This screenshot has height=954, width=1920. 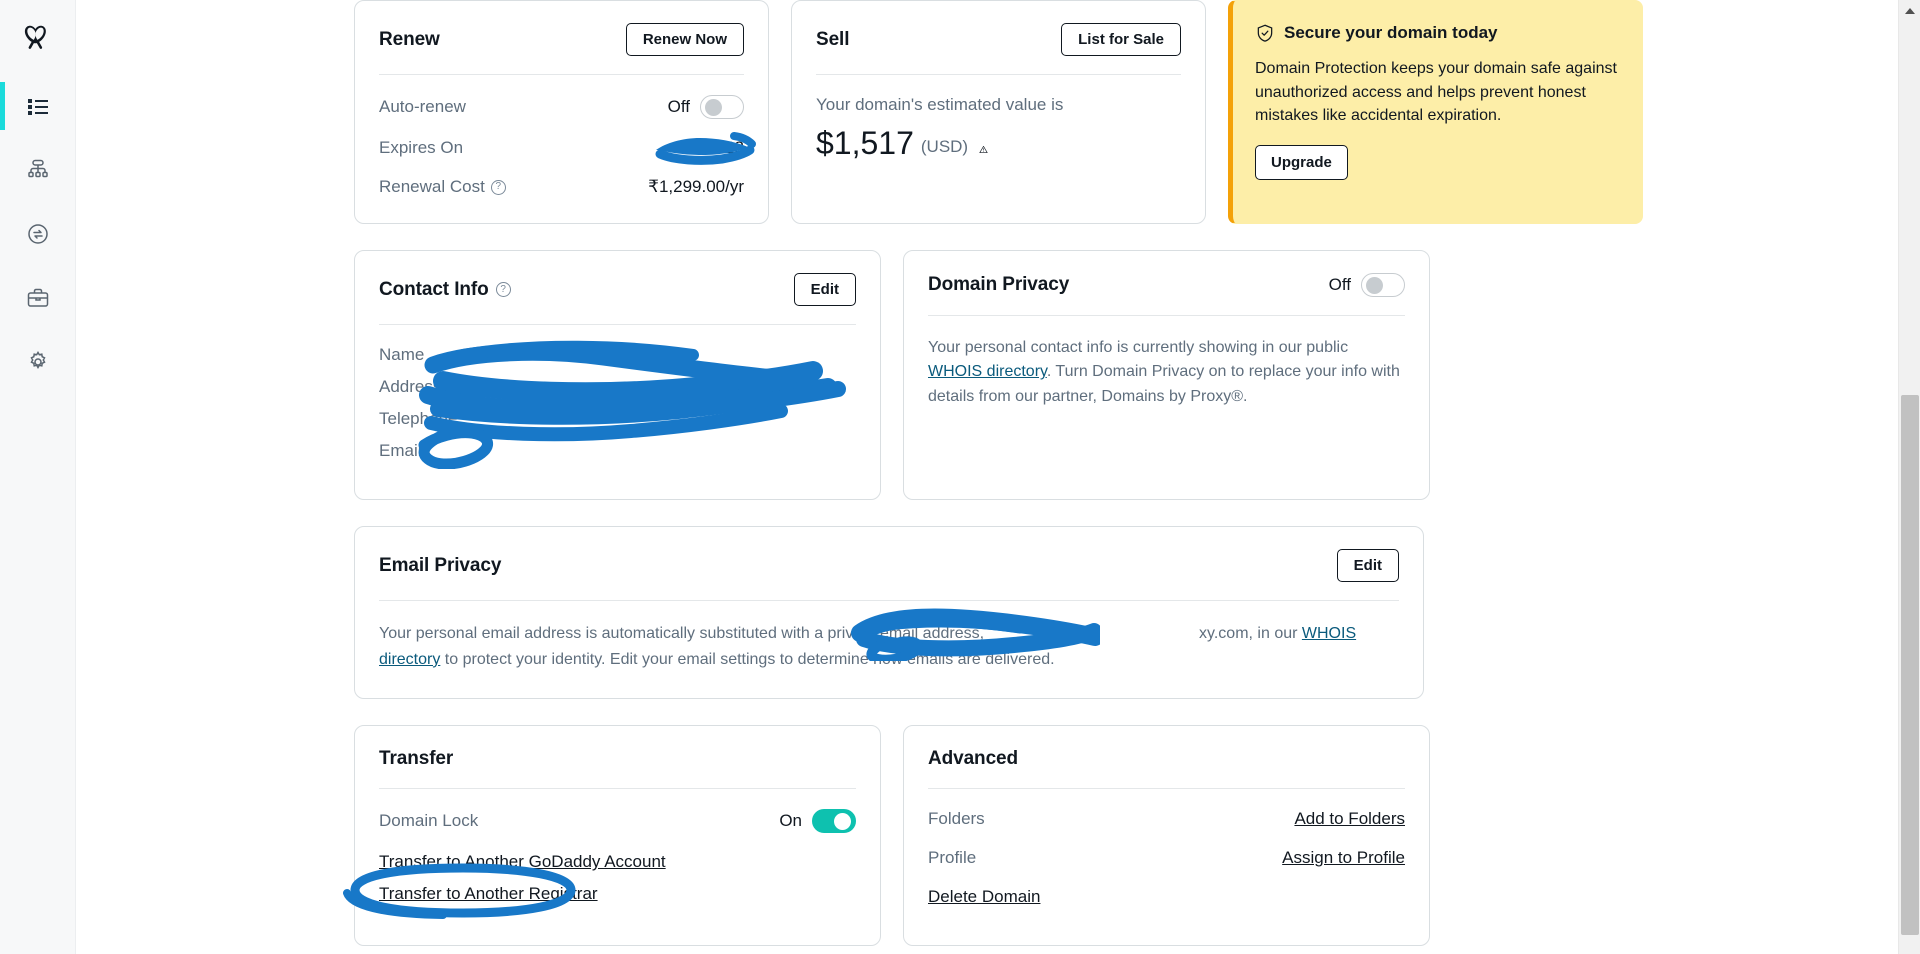 I want to click on contact-info-title: Contact Info, so click(x=434, y=289).